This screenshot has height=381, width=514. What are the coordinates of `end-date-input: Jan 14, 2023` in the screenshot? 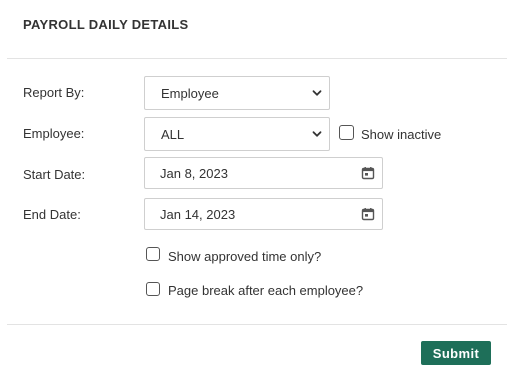 It's located at (263, 214).